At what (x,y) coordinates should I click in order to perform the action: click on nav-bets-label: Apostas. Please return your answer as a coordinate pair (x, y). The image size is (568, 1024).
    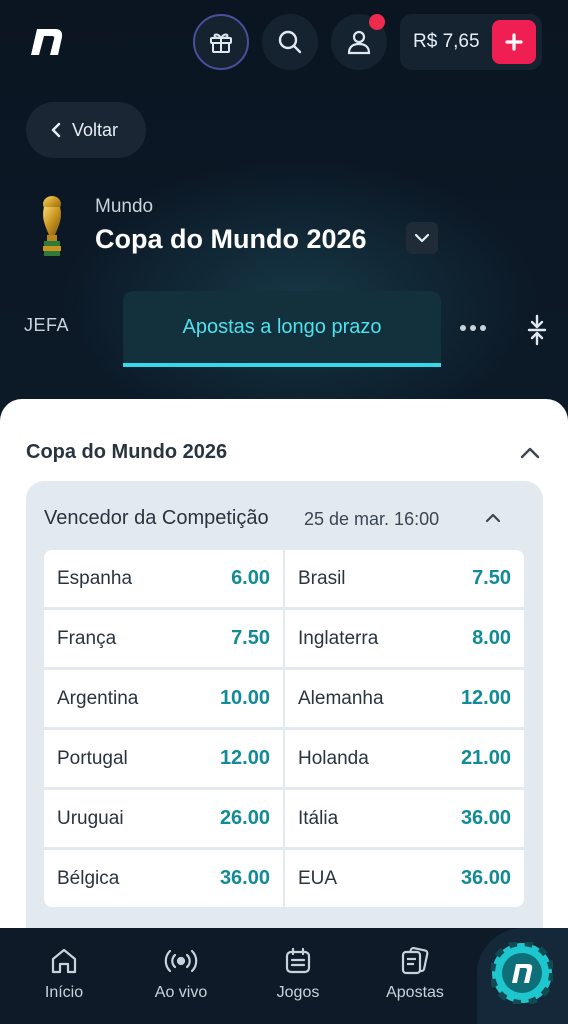
    Looking at the image, I should click on (415, 992).